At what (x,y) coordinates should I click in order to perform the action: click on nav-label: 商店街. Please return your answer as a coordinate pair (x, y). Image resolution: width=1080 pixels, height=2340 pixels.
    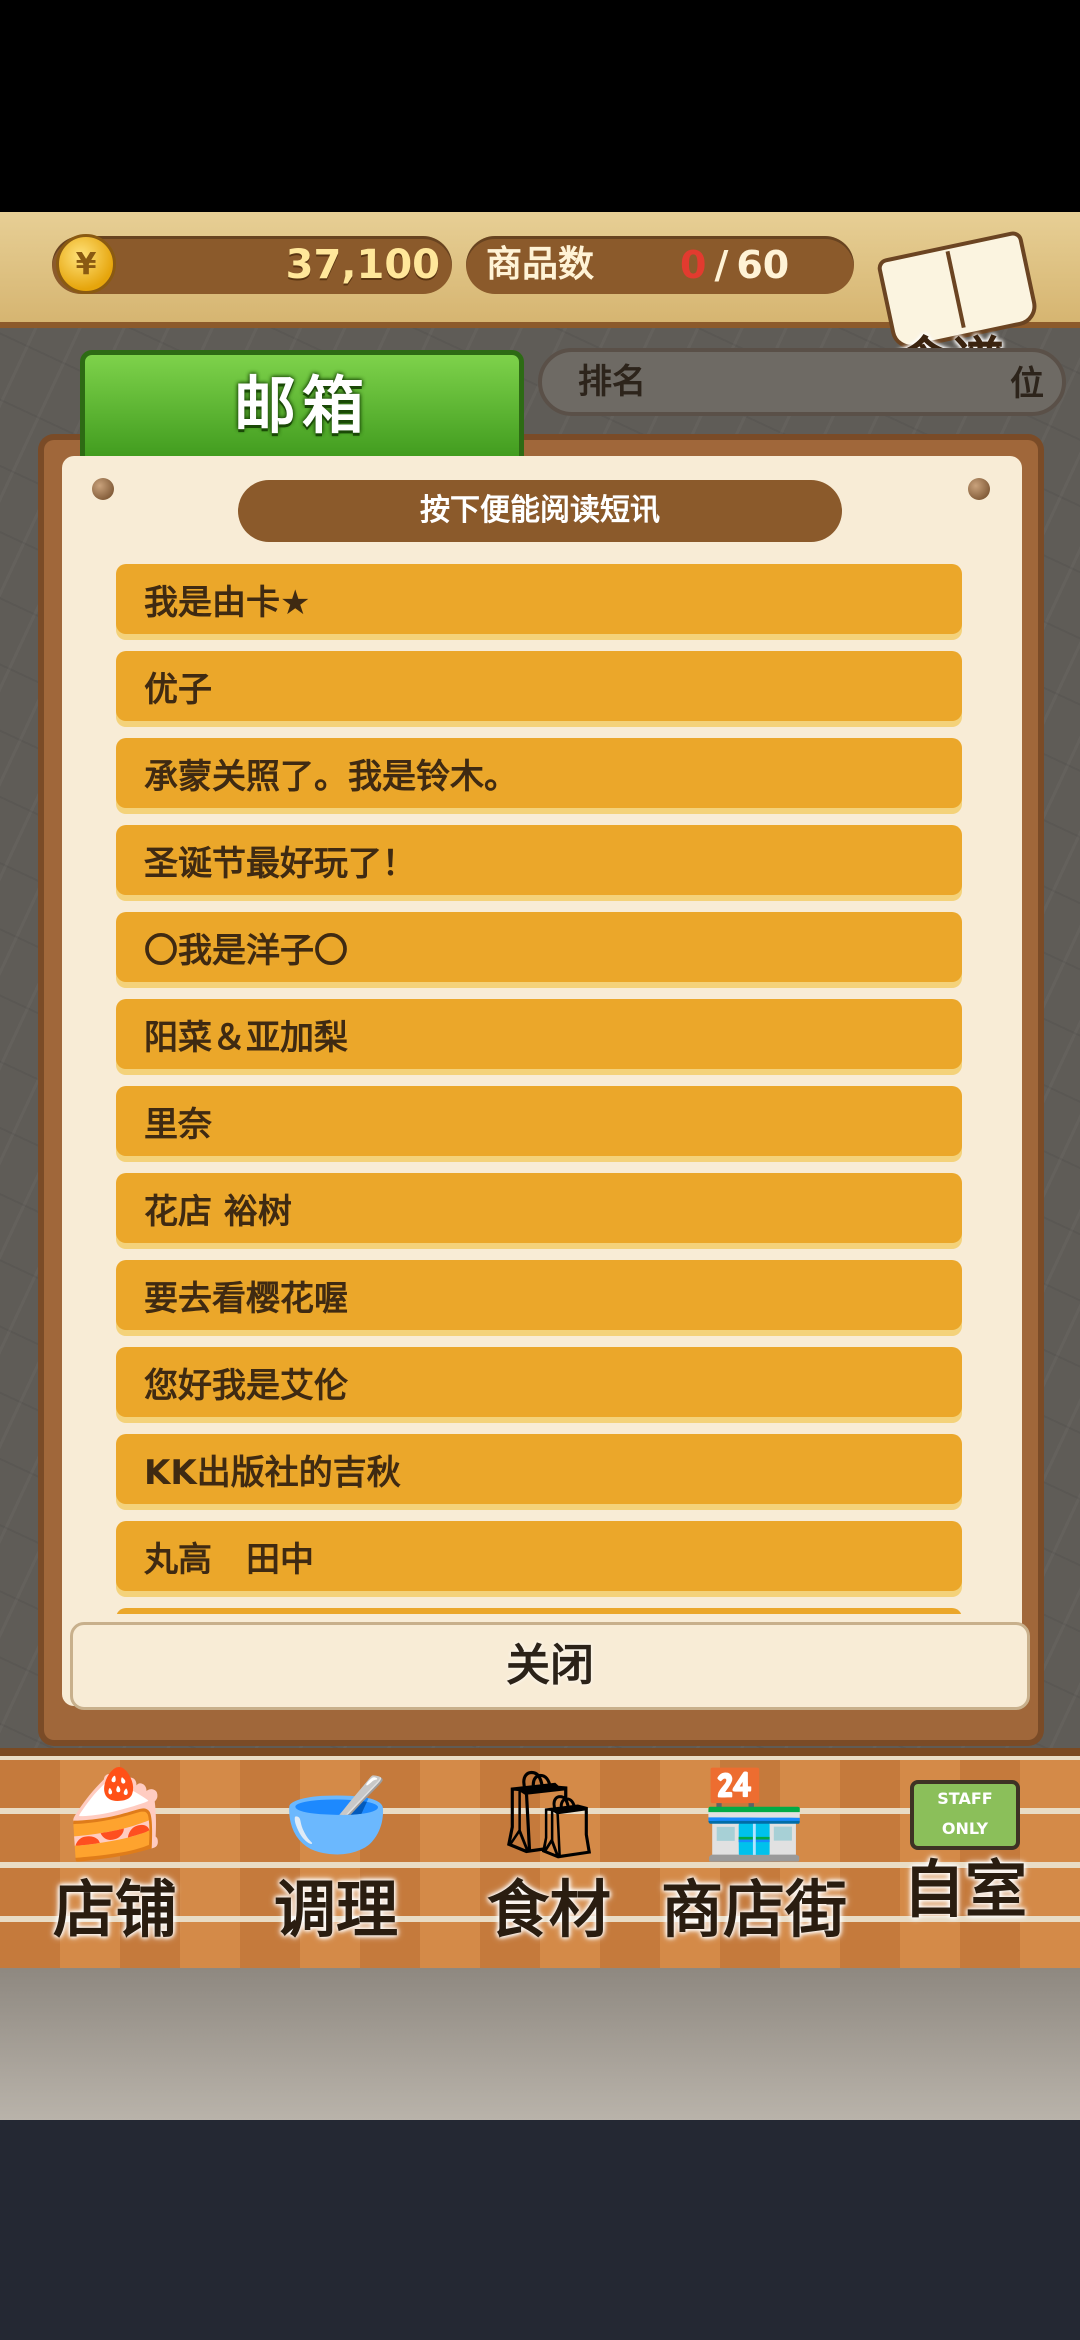
    Looking at the image, I should click on (753, 1909).